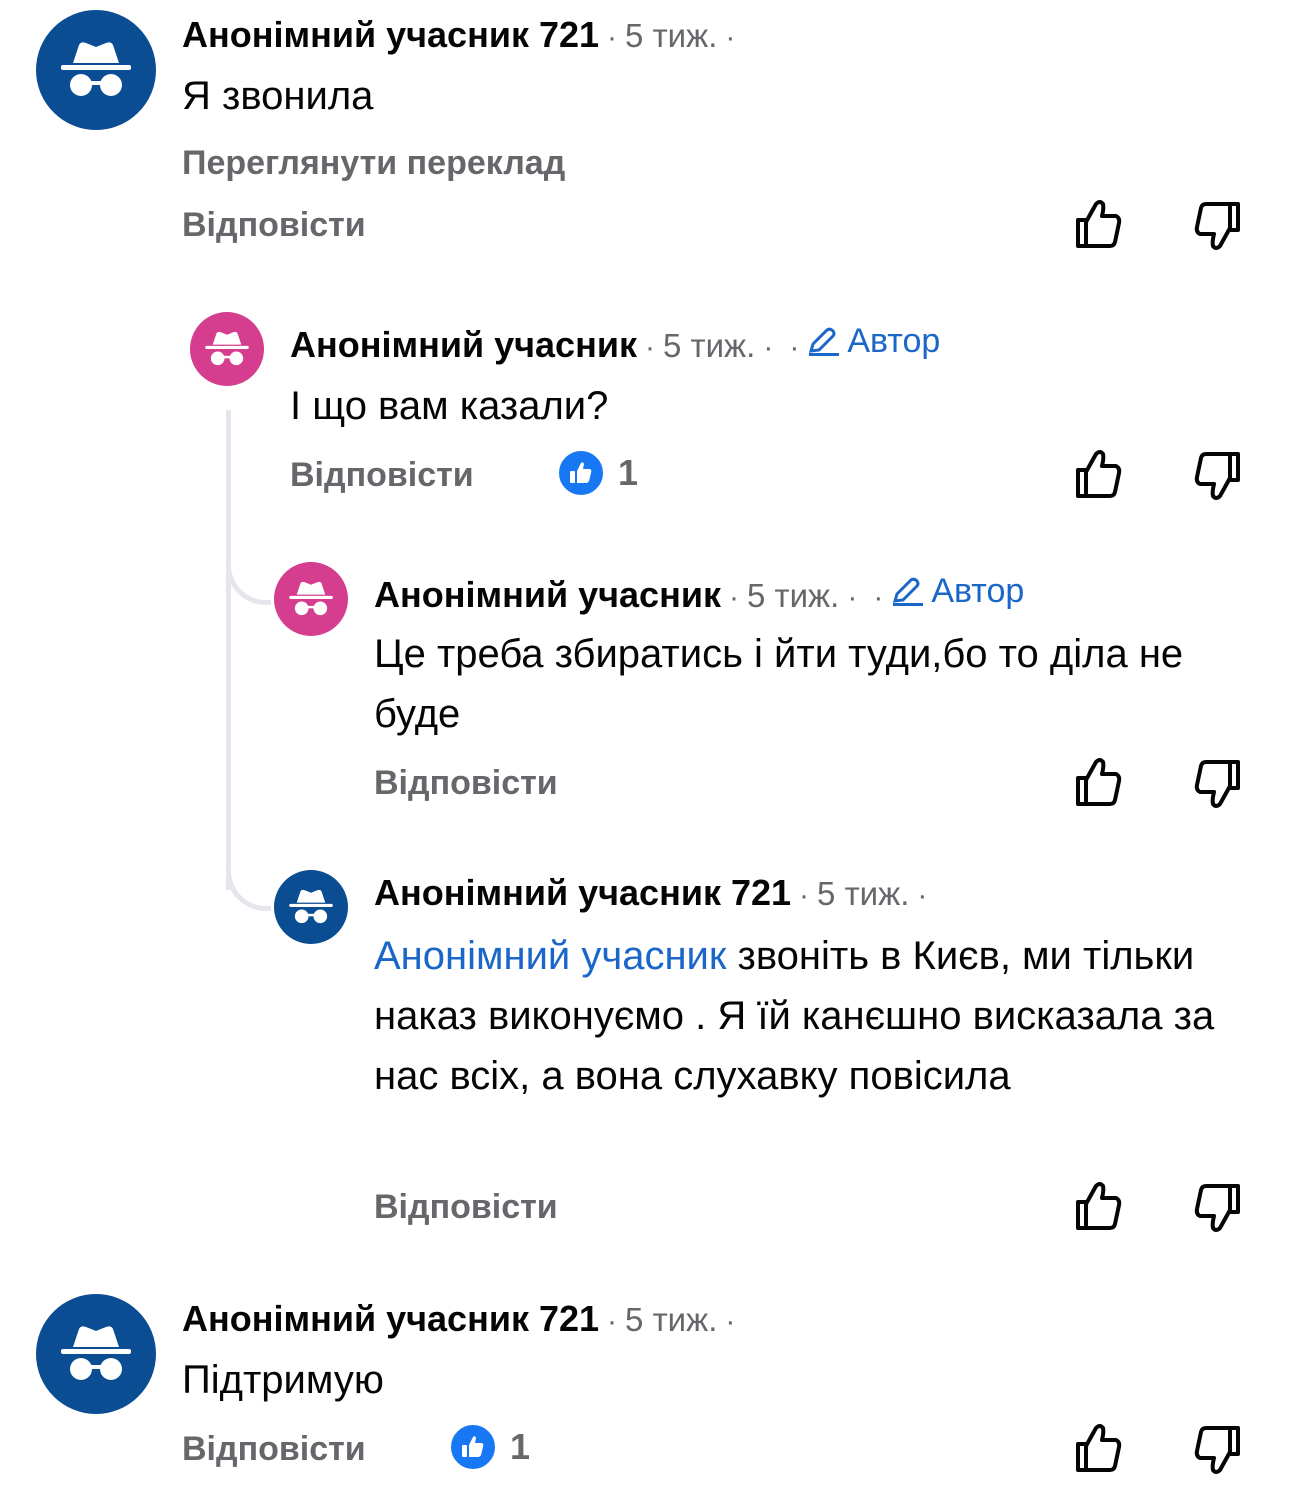  What do you see at coordinates (449, 406) in the screenshot?
I see `comment-text: І що вам казали?` at bounding box center [449, 406].